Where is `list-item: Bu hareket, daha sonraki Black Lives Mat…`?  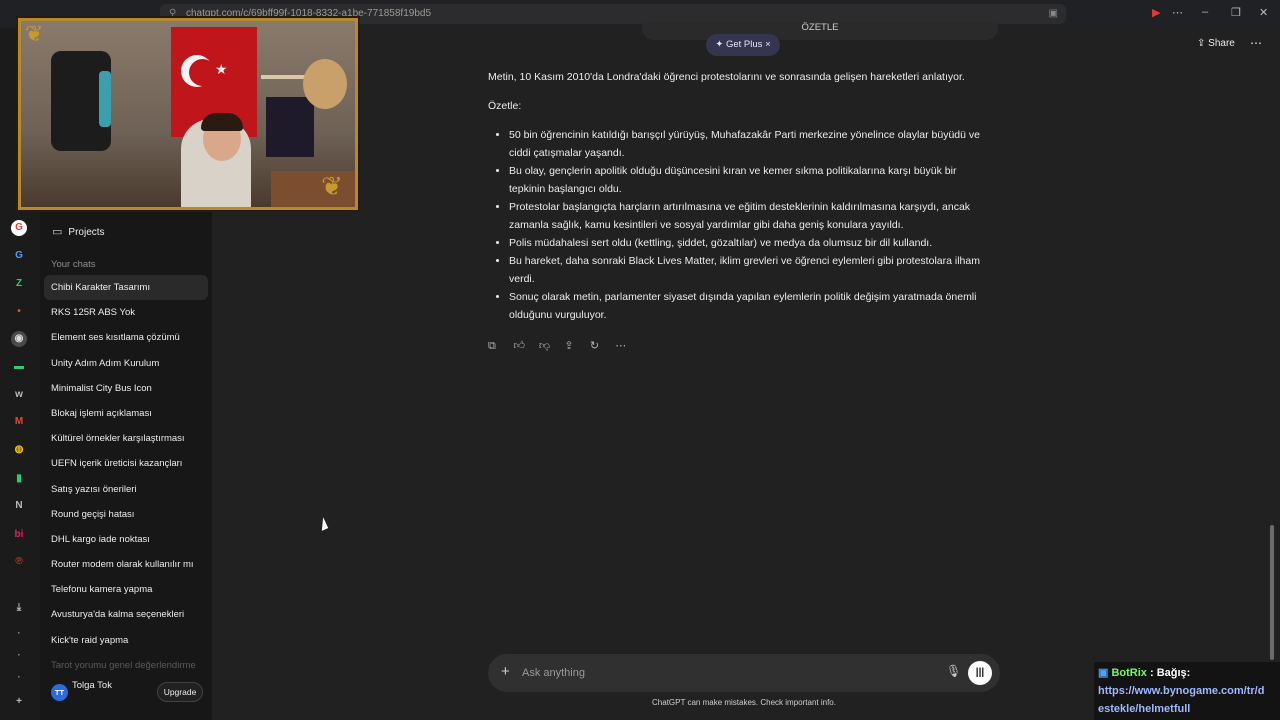 list-item: Bu hareket, daha sonraki Black Lives Mat… is located at coordinates (748, 270).